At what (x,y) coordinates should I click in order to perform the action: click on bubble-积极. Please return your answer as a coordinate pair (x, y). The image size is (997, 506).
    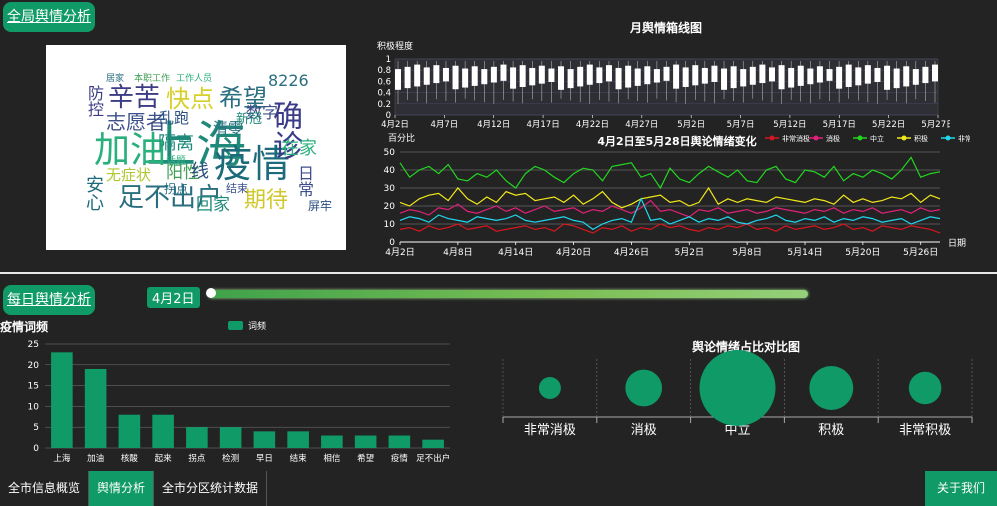
    Looking at the image, I should click on (831, 388).